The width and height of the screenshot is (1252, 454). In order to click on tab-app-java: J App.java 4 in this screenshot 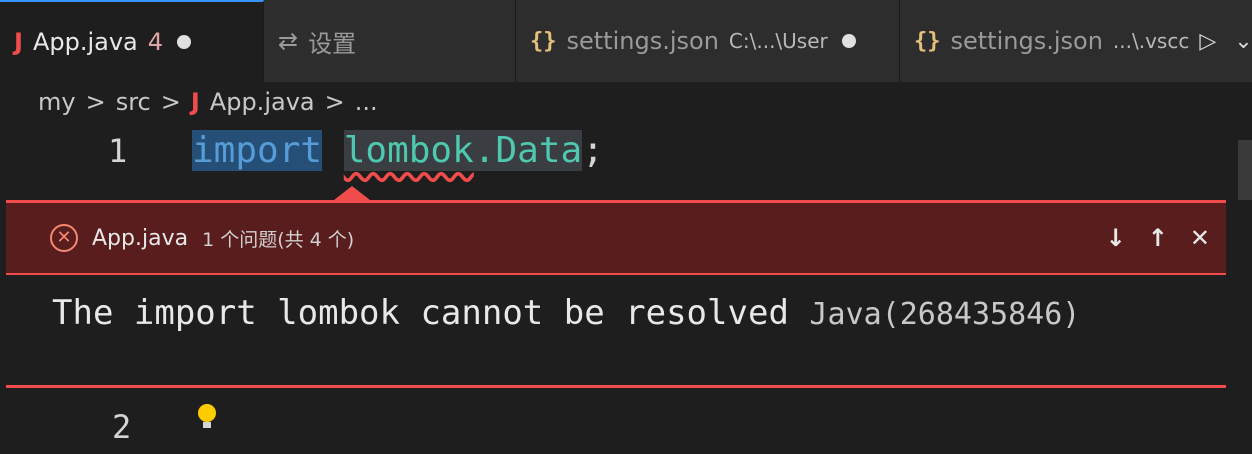, I will do `click(132, 41)`.